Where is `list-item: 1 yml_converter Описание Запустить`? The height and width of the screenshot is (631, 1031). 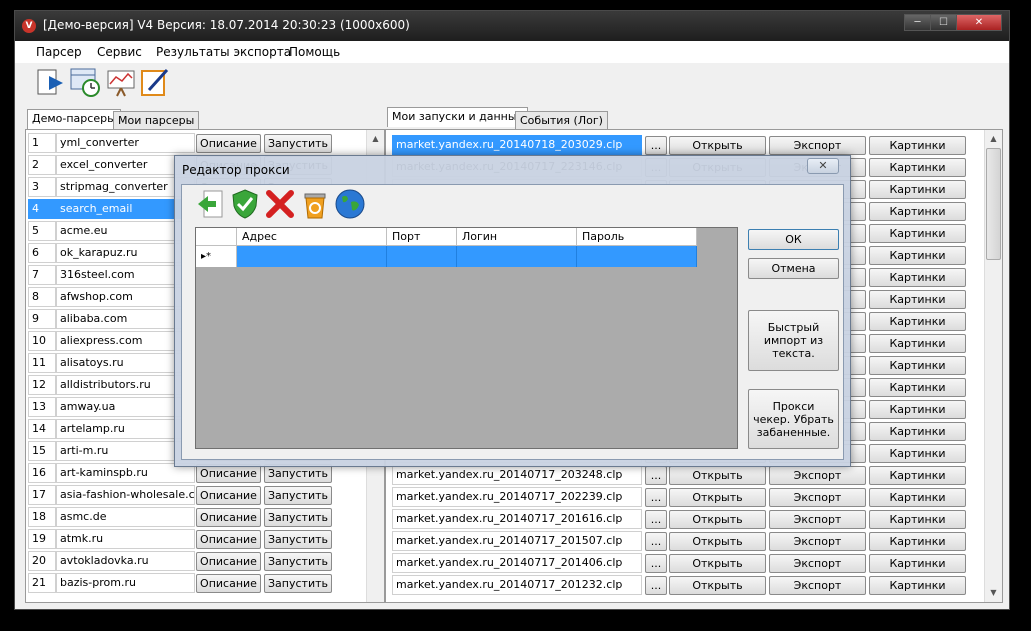 list-item: 1 yml_converter Описание Запустить is located at coordinates (196, 143).